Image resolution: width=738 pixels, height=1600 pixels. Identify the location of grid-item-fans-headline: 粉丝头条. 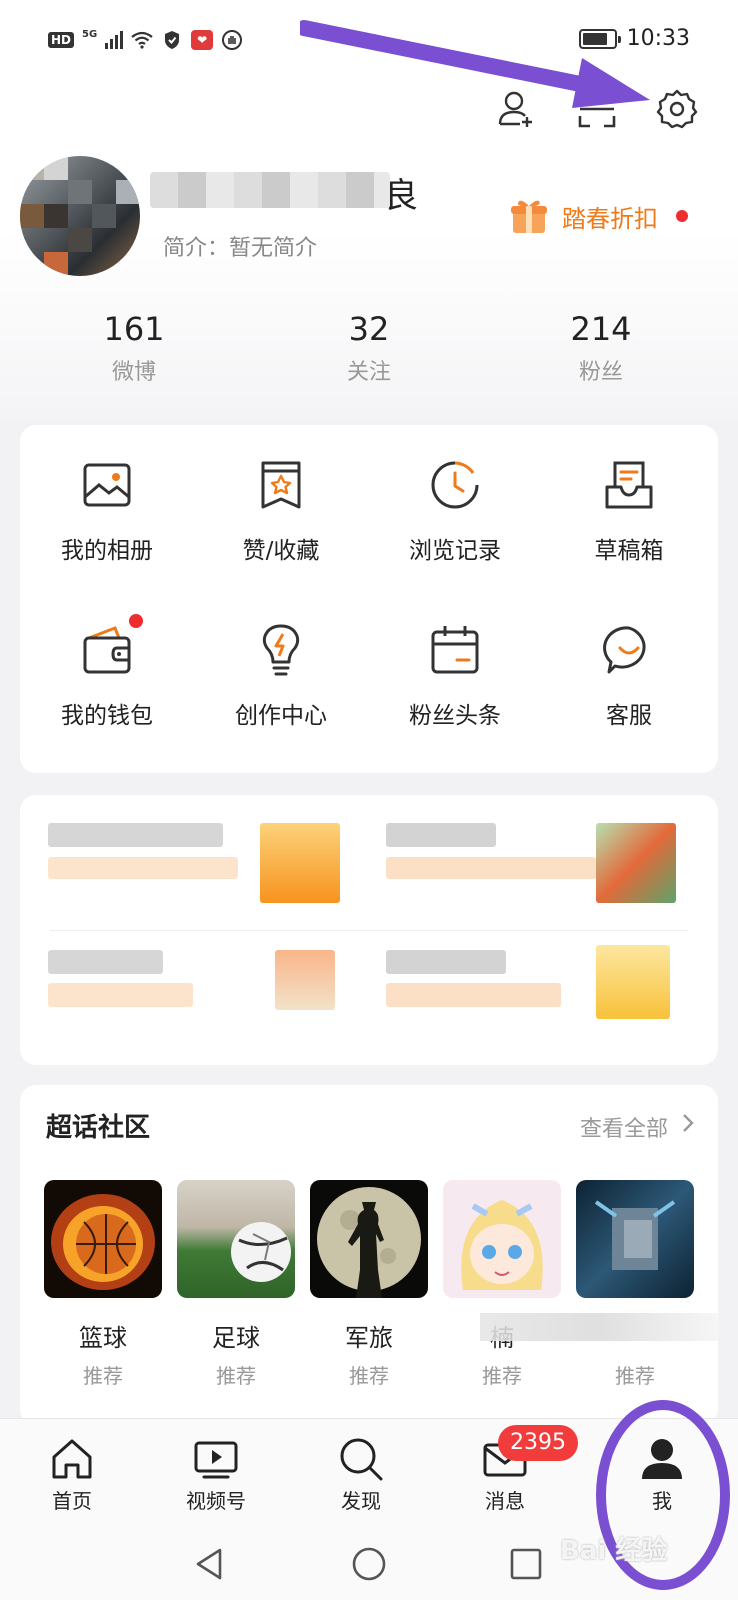
(455, 676).